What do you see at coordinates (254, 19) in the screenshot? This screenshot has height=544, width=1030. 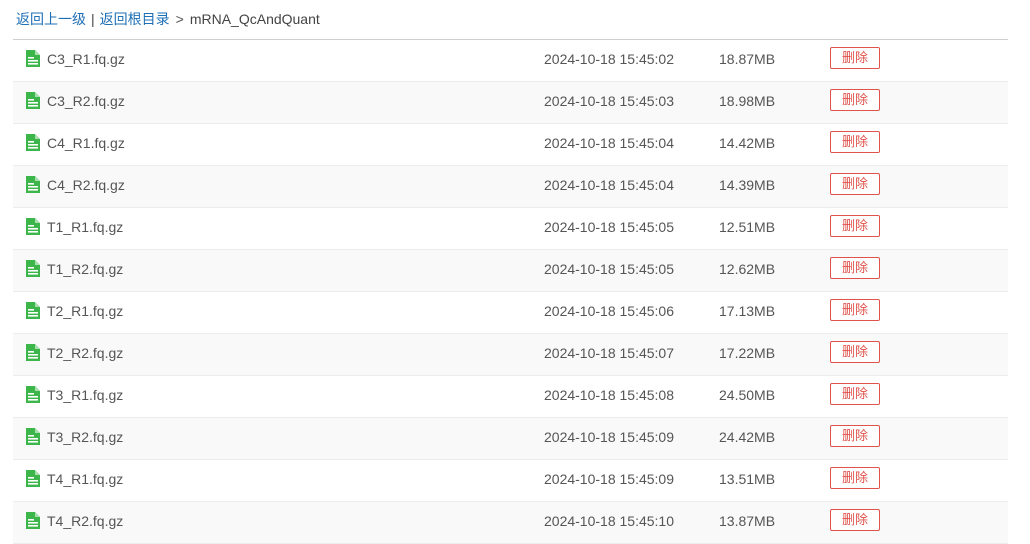 I see `current-directory: mRNA_QcAndQuant` at bounding box center [254, 19].